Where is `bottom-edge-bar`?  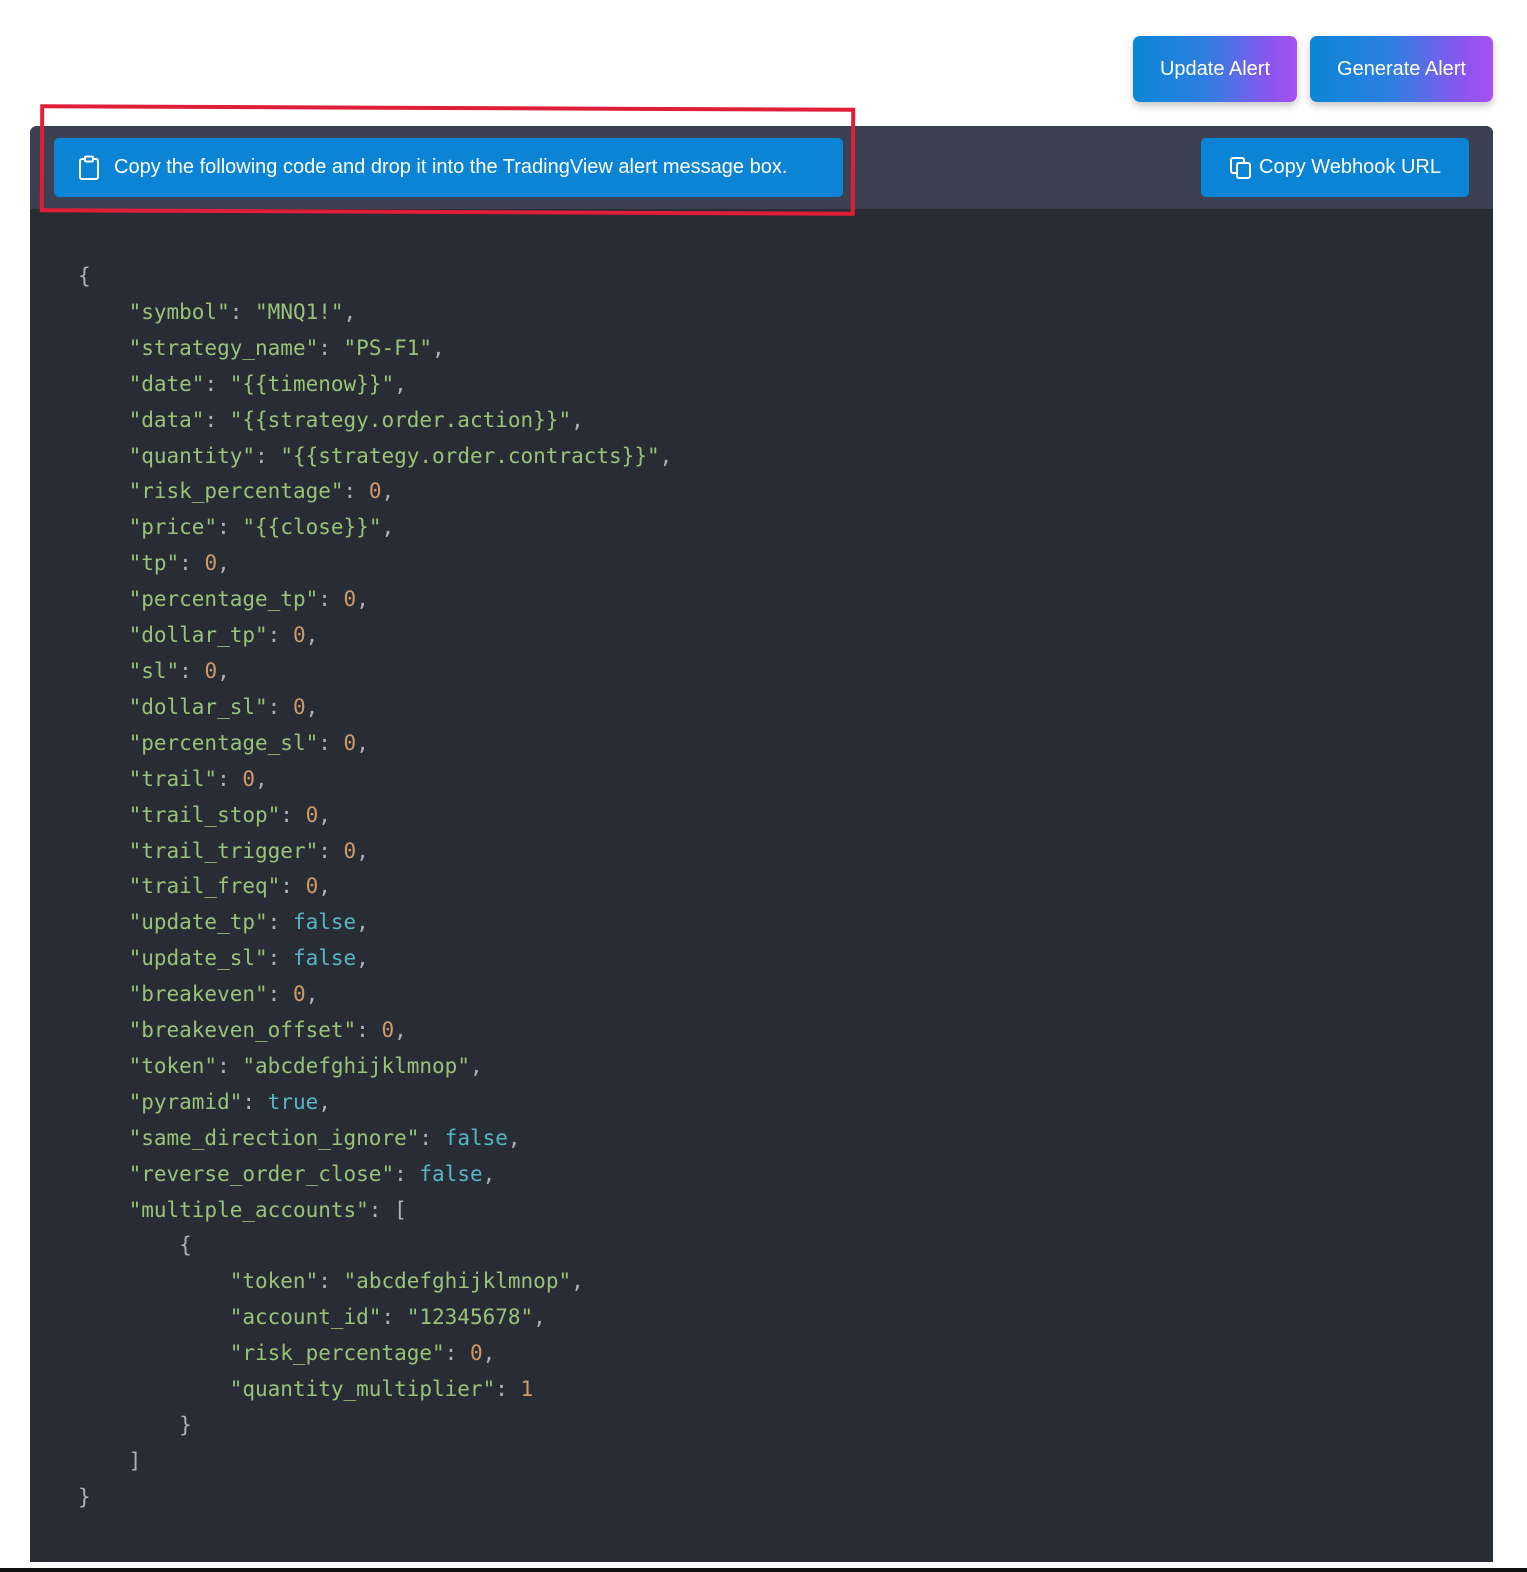 bottom-edge-bar is located at coordinates (763, 1570).